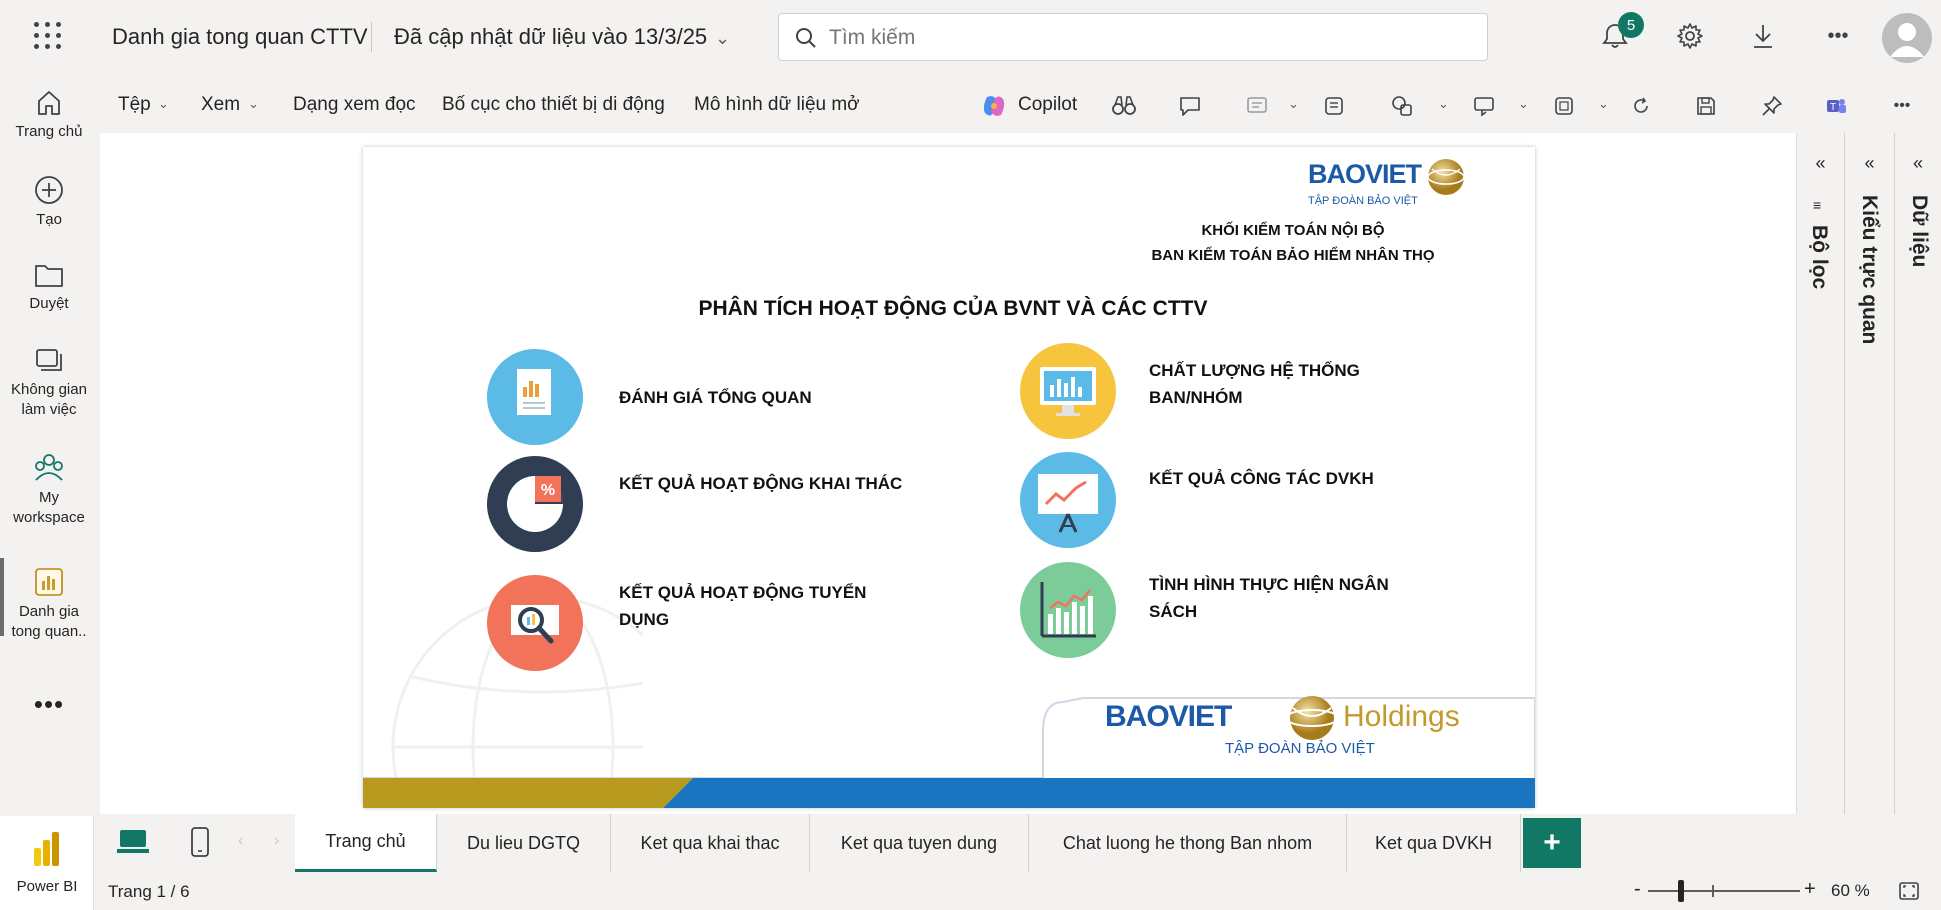  I want to click on data-pane-label: Dữ liệu, so click(1919, 231).